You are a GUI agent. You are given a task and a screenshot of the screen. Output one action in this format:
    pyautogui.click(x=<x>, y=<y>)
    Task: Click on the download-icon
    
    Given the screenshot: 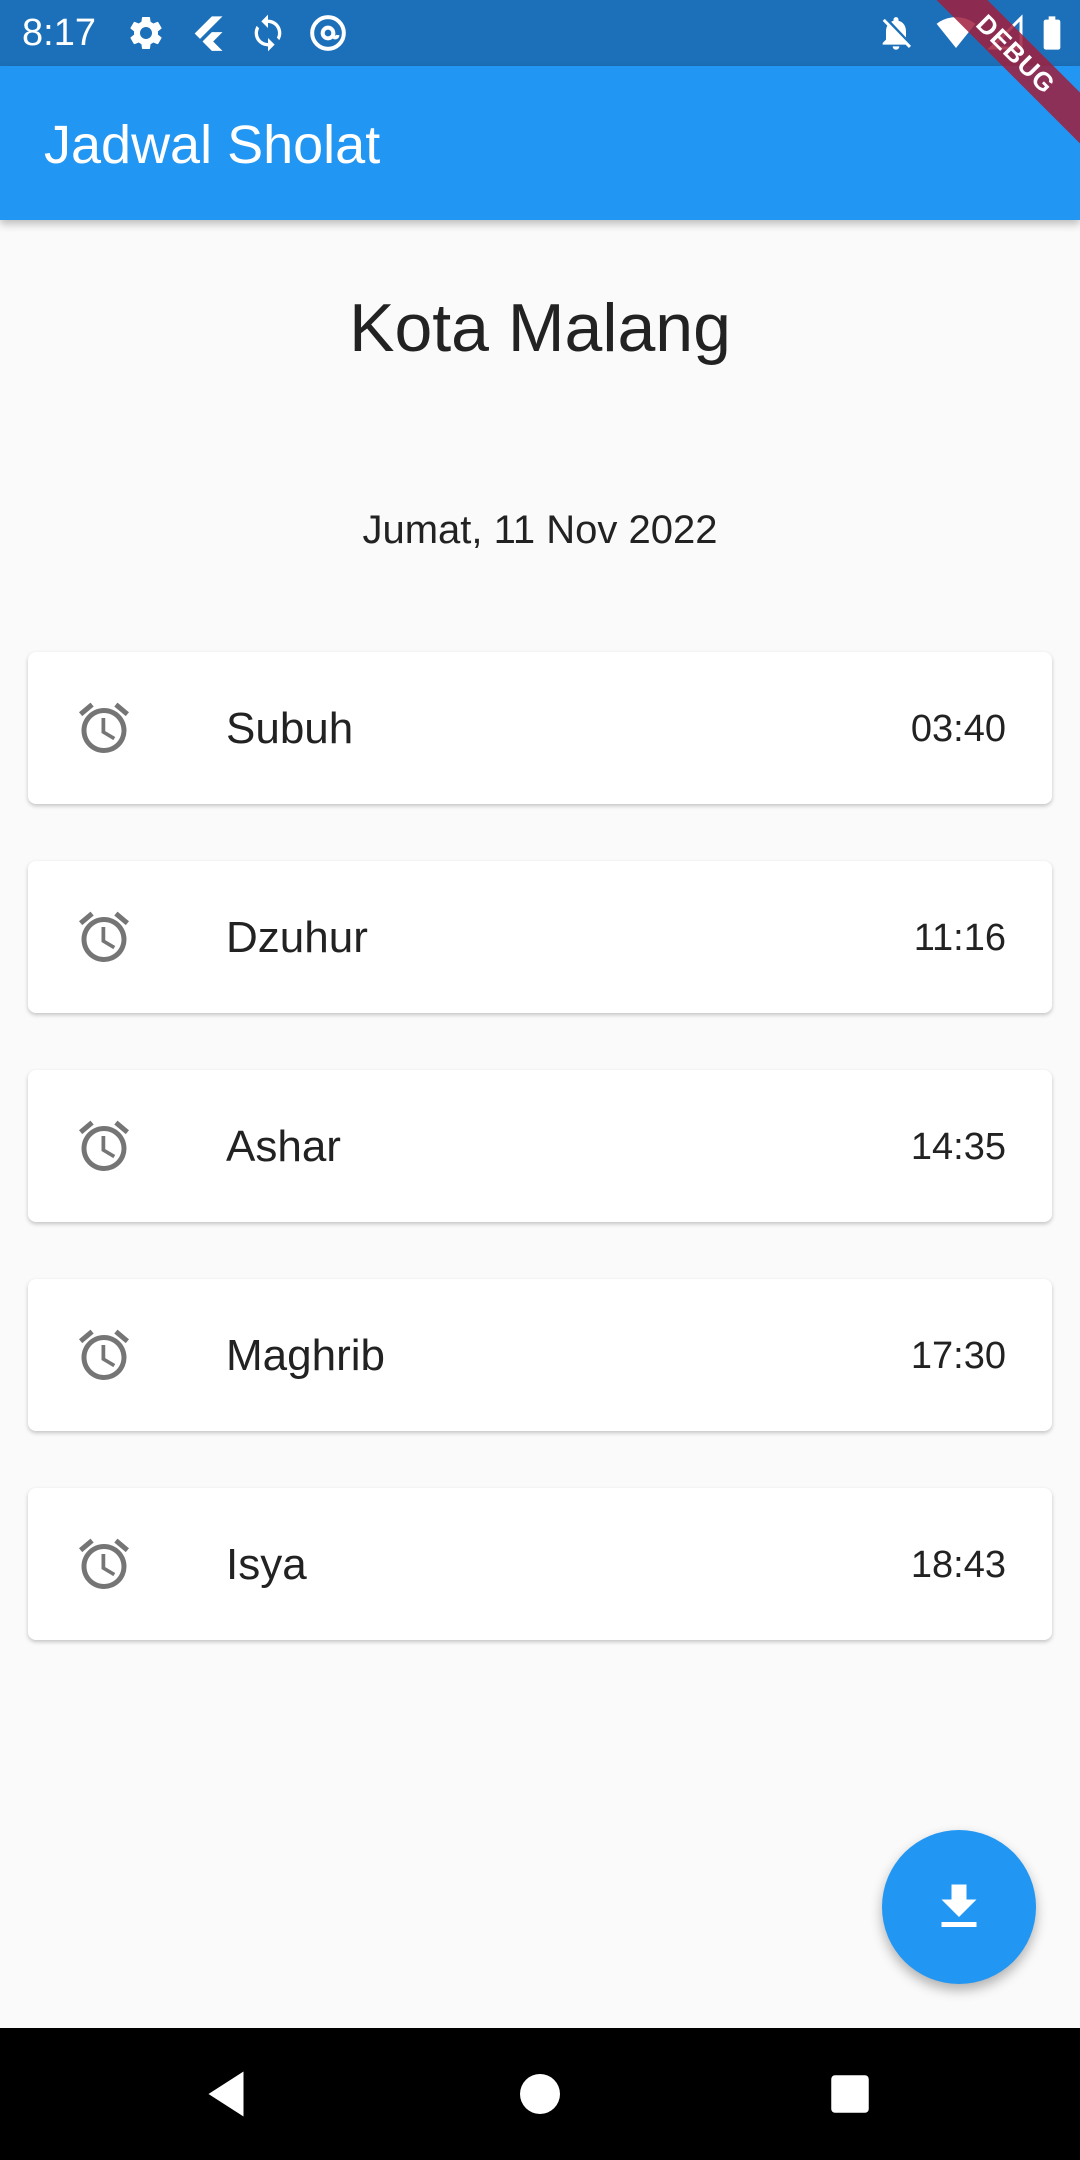 What is the action you would take?
    pyautogui.click(x=959, y=1905)
    